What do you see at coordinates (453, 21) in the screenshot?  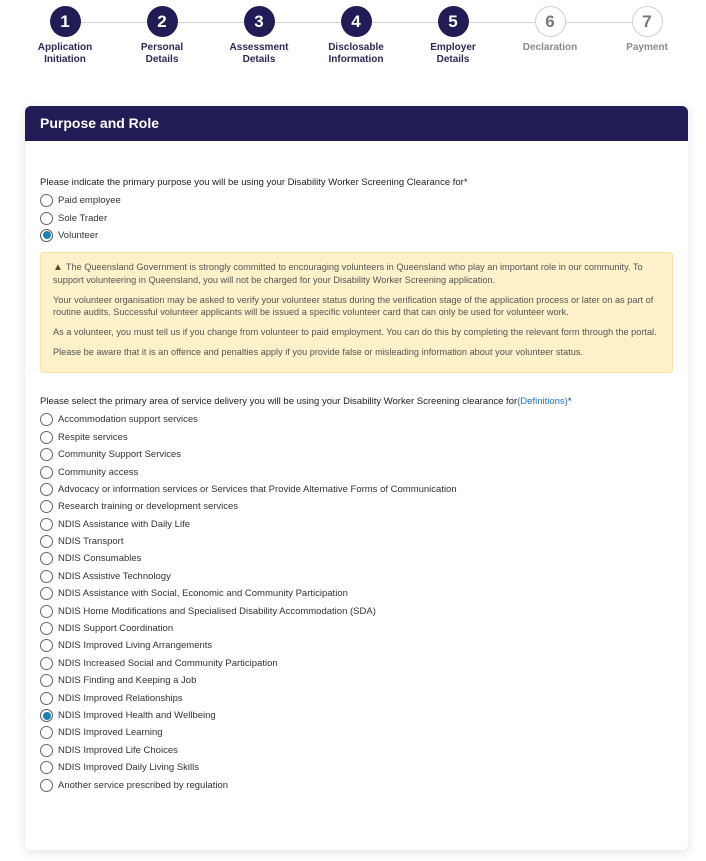 I see `step-number-circle: 5` at bounding box center [453, 21].